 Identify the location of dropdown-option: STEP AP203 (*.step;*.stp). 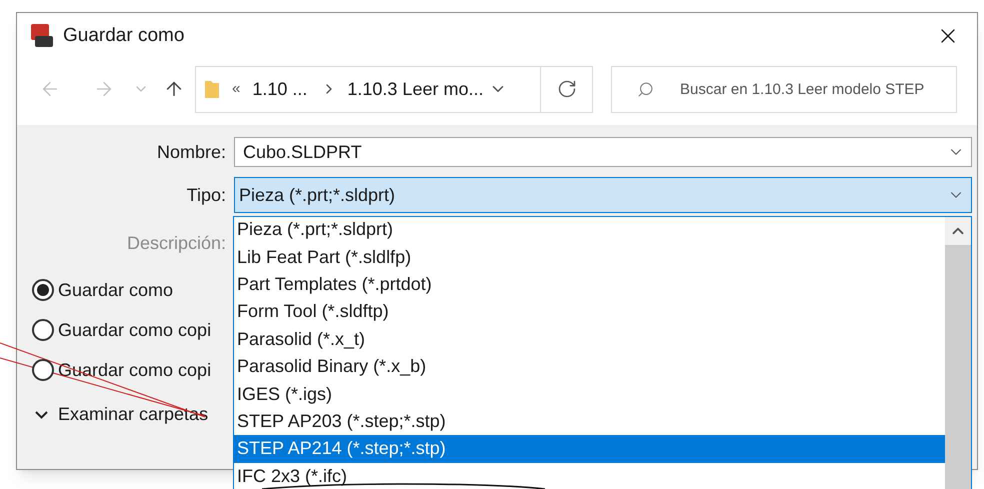
(589, 422).